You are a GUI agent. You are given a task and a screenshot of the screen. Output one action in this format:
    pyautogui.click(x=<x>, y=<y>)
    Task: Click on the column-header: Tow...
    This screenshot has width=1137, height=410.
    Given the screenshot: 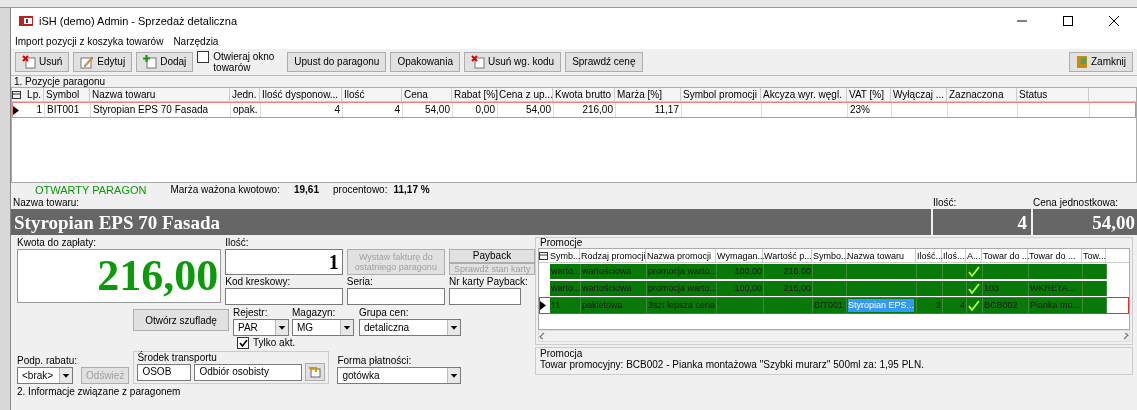 What is the action you would take?
    pyautogui.click(x=1094, y=255)
    